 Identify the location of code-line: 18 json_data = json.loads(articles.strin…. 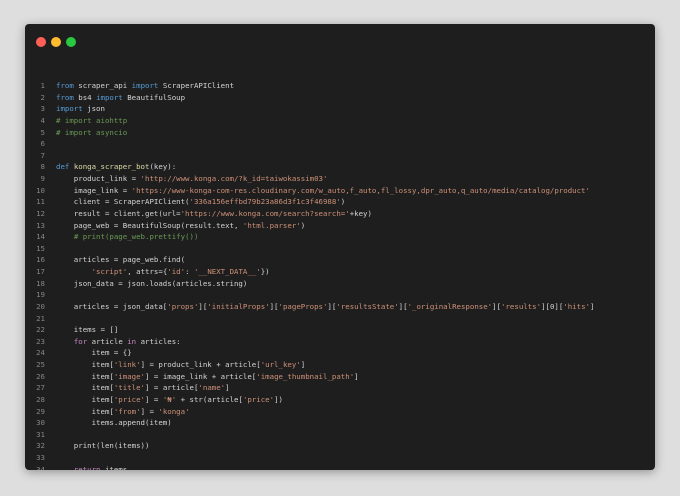
(340, 284).